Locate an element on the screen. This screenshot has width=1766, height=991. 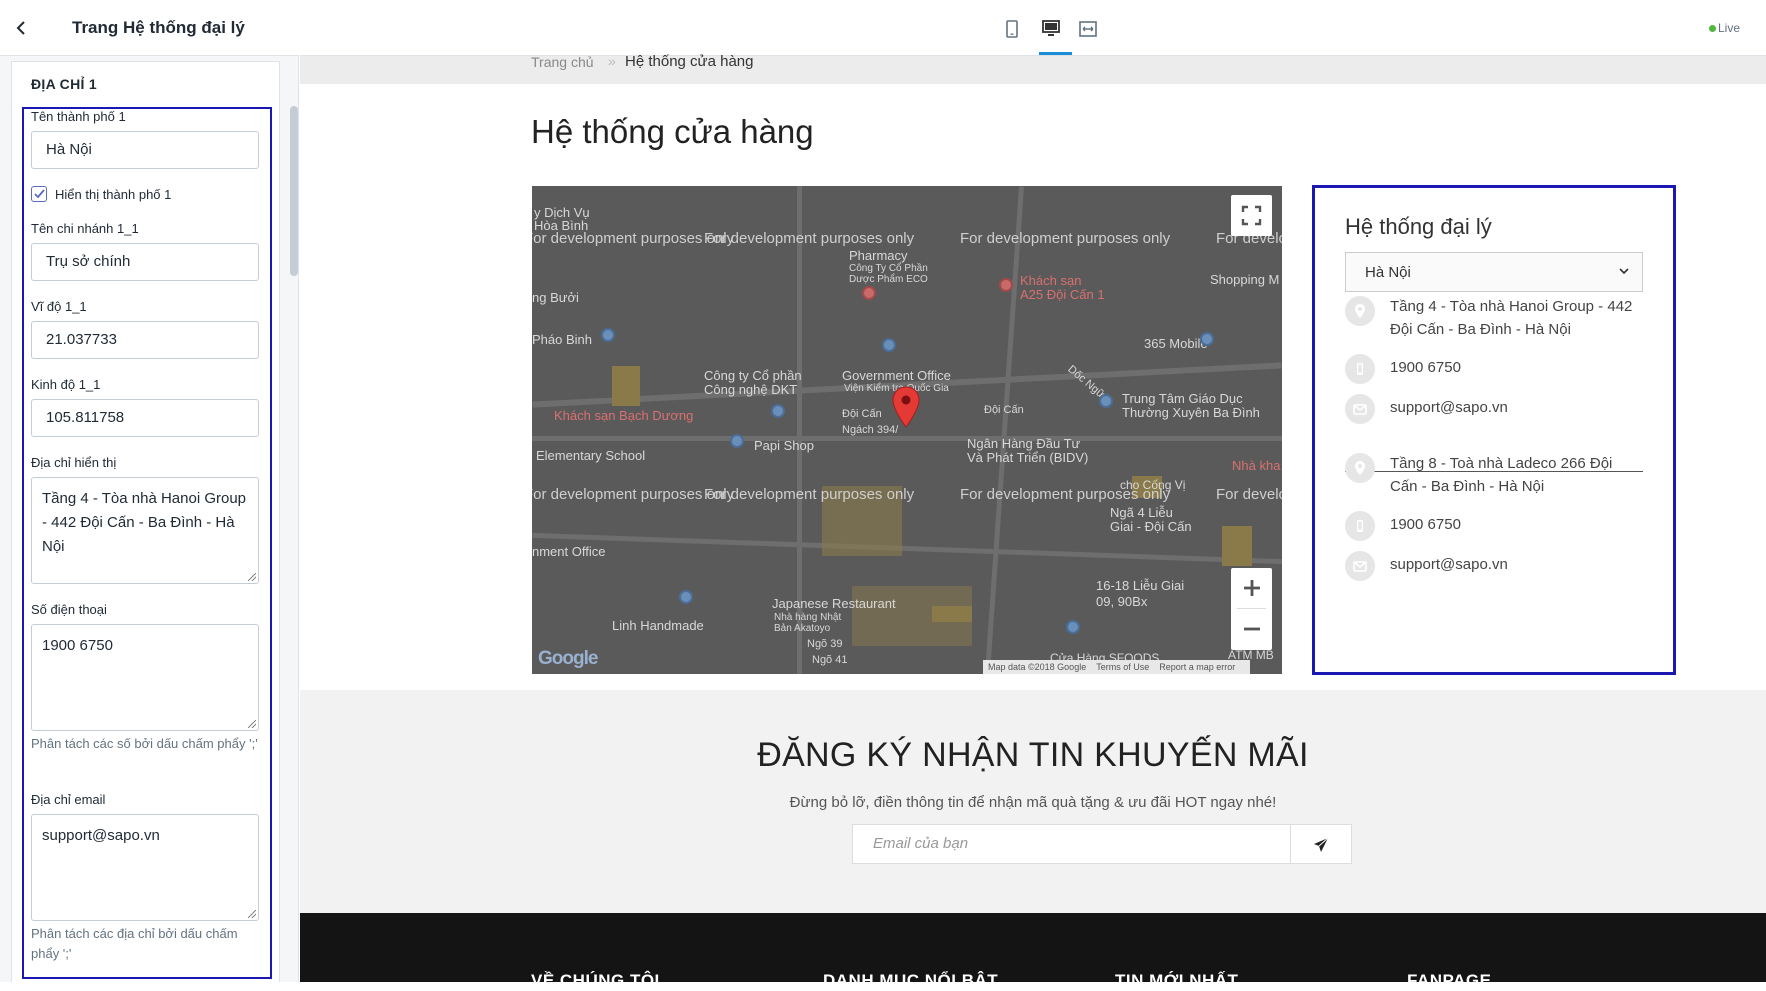
city-input: Hà Nội is located at coordinates (145, 150).